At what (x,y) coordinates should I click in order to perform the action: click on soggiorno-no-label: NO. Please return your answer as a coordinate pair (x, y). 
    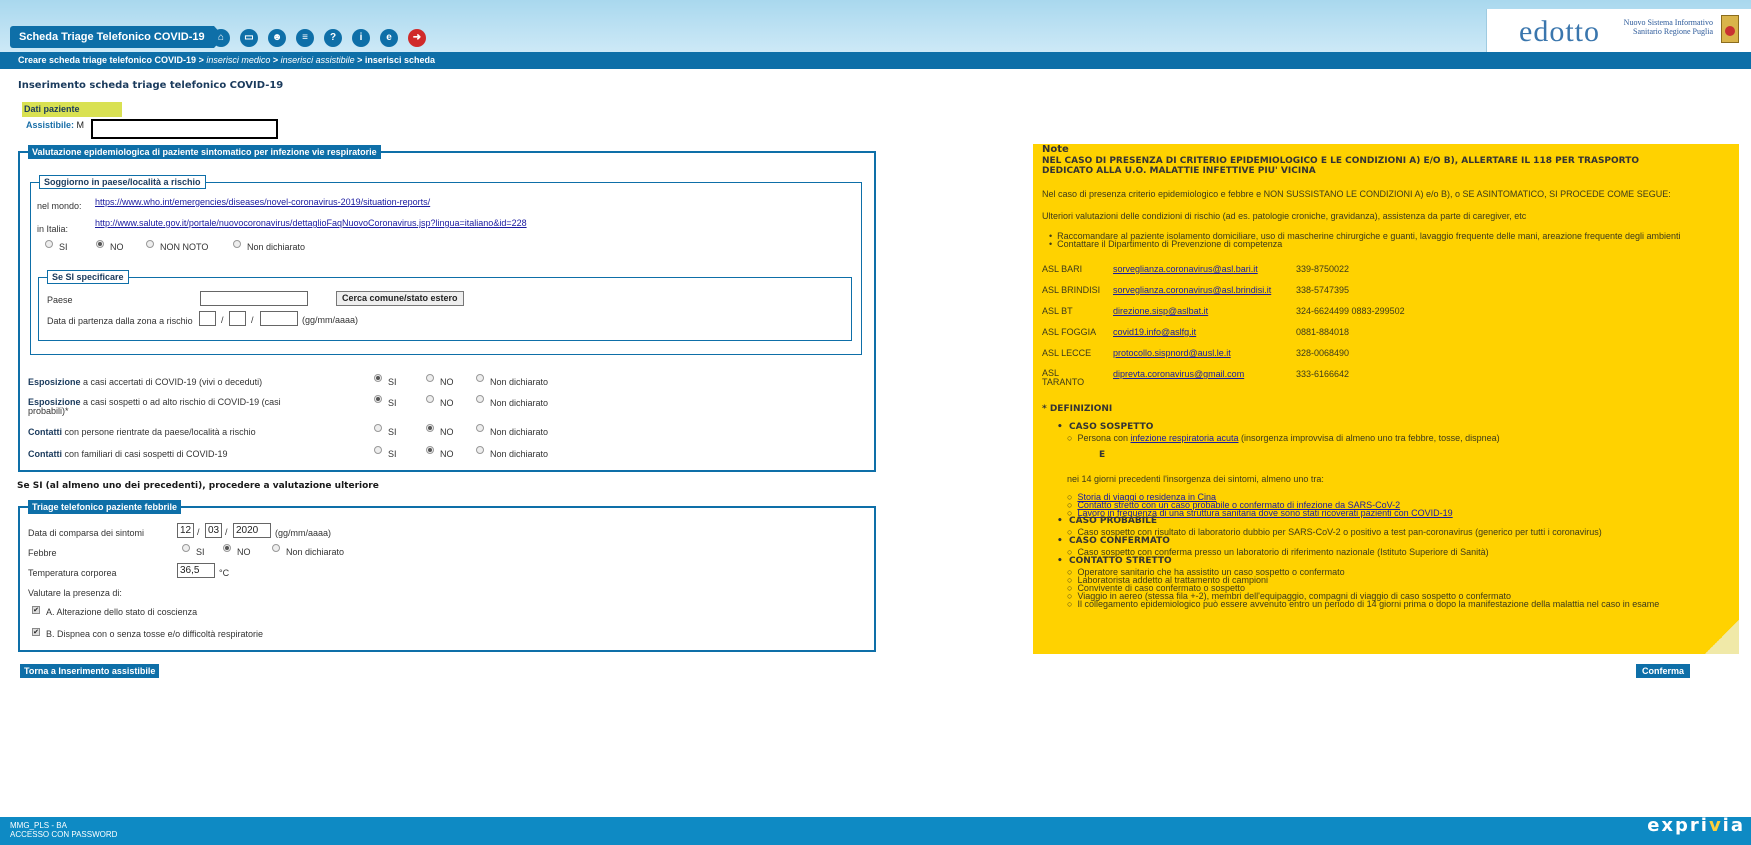
    Looking at the image, I should click on (117, 247).